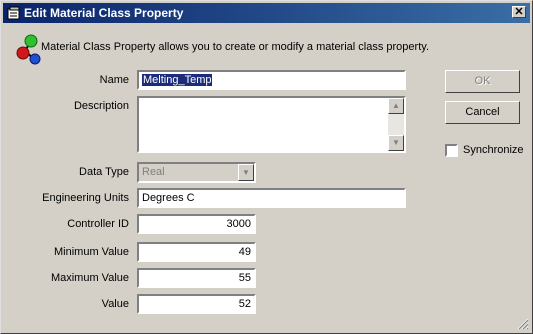 Image resolution: width=533 pixels, height=334 pixels. I want to click on ok-button: OK, so click(482, 81).